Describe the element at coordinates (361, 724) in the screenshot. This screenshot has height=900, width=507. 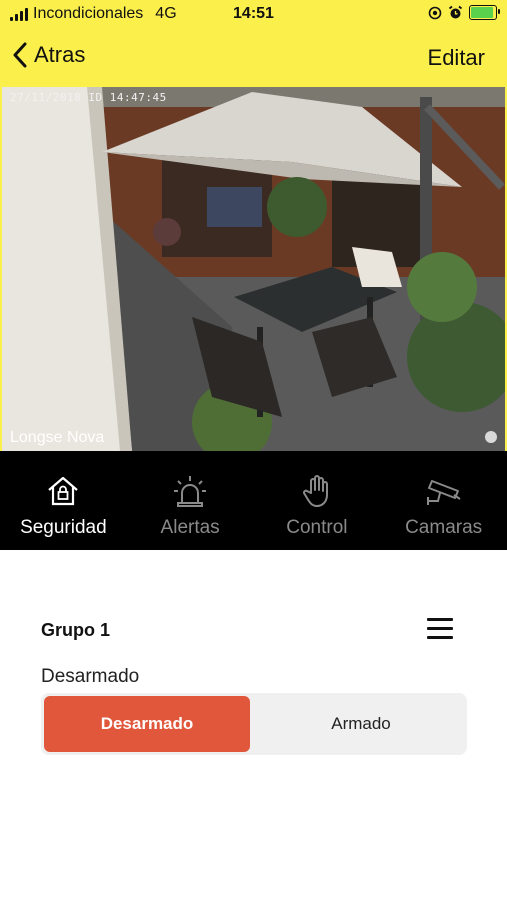
I see `arm-button: Armado` at that location.